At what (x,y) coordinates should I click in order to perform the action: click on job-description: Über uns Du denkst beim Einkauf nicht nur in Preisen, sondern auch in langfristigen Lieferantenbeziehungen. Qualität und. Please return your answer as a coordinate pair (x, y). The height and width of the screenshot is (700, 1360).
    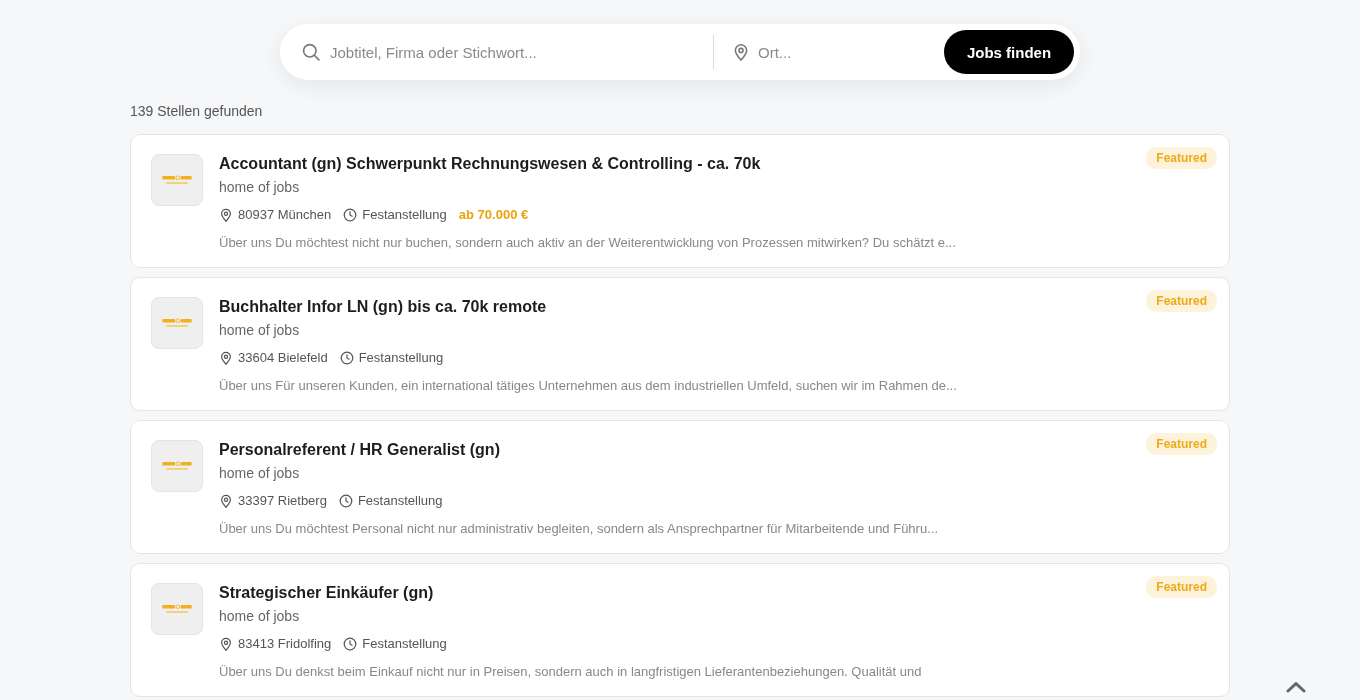
    Looking at the image, I should click on (570, 672).